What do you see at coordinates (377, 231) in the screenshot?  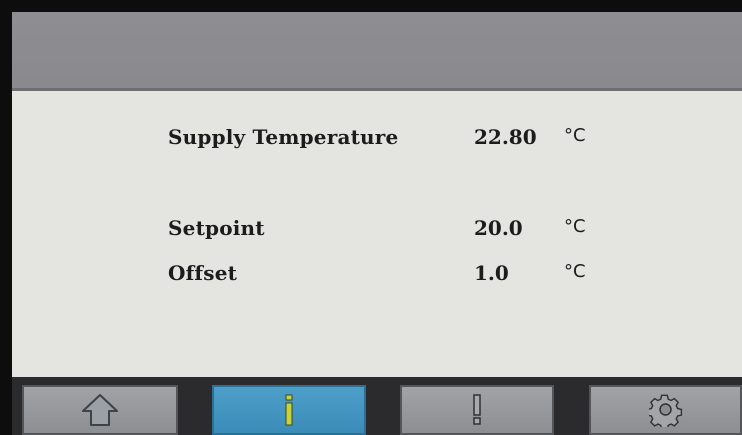 I see `setpoint-row: Setpoint 20.0 °C` at bounding box center [377, 231].